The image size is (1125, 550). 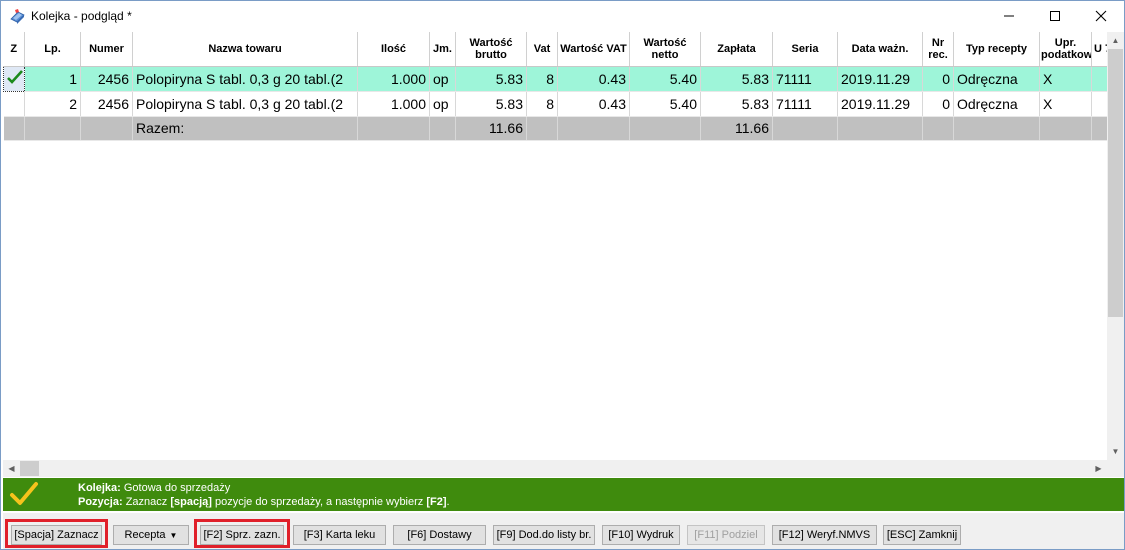 What do you see at coordinates (1009, 16) in the screenshot?
I see `minimize-button` at bounding box center [1009, 16].